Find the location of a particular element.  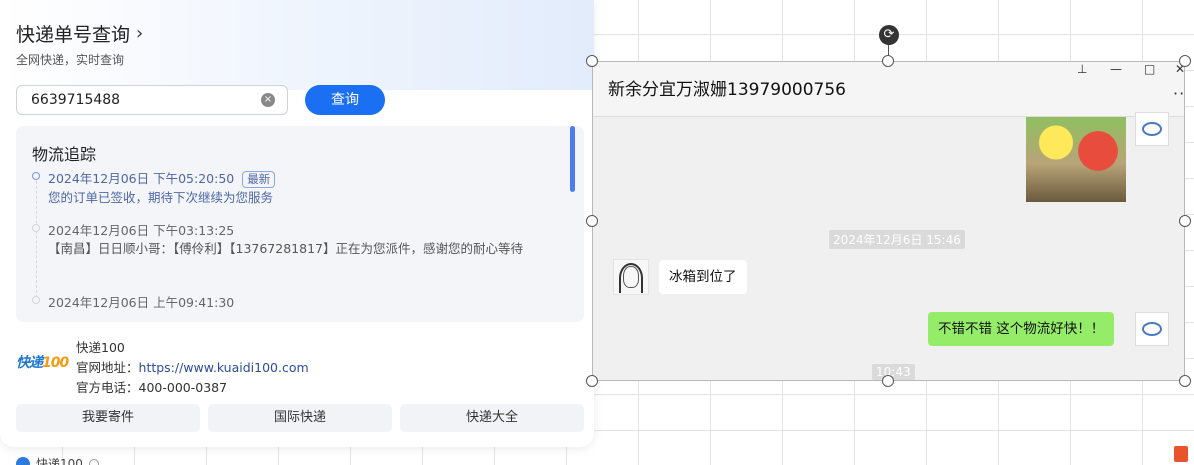

query-button: 查询 is located at coordinates (345, 100).